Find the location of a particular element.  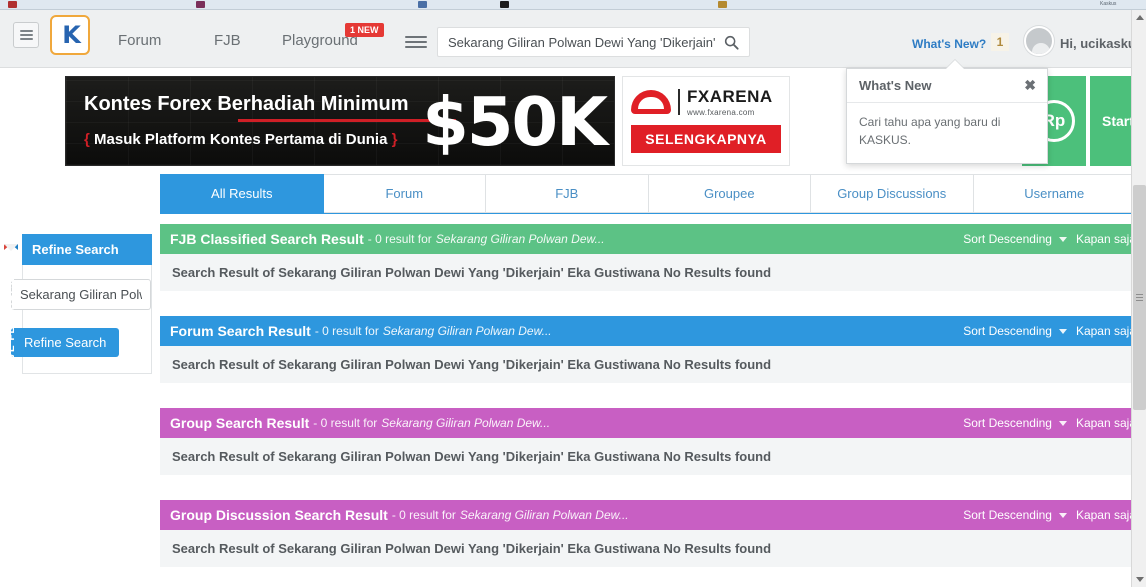

tab-fjb: FJB is located at coordinates (567, 193).